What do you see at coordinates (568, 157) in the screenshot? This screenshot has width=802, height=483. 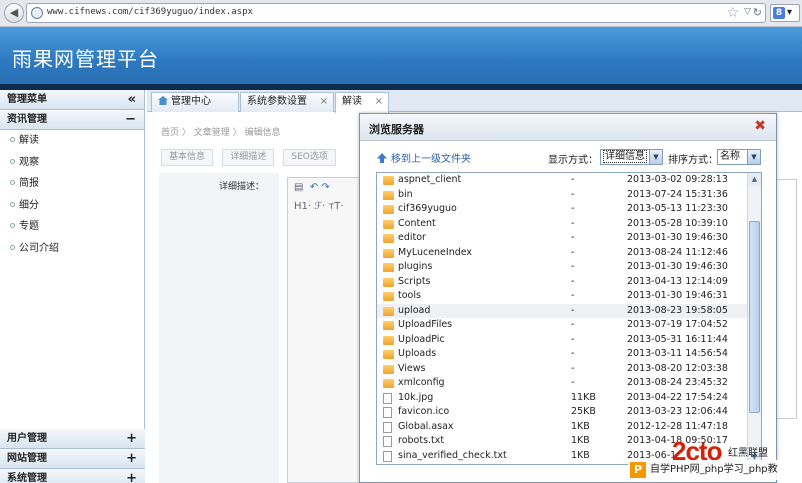 I see `dialog-toolbar: 移到上一级文件夹 显示方式： 详细信息 ▼ 排序方式： 名称 ▼` at bounding box center [568, 157].